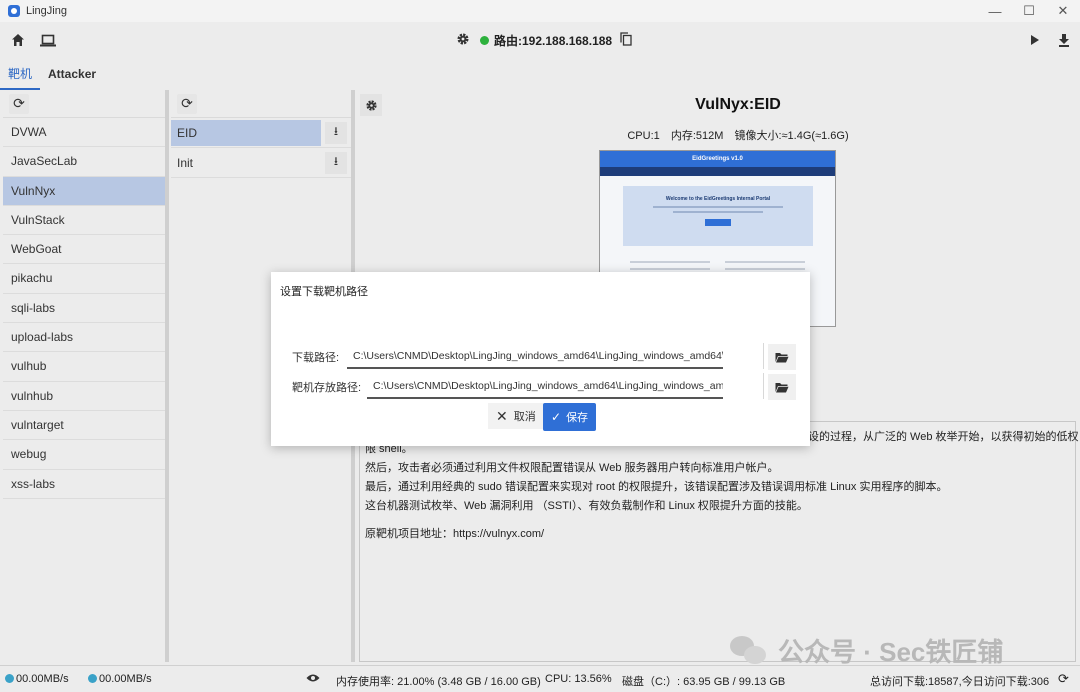  Describe the element at coordinates (791, 136) in the screenshot. I see `image-size-spec: 镜像大小:≈1.4G(≈1.6G)` at that location.